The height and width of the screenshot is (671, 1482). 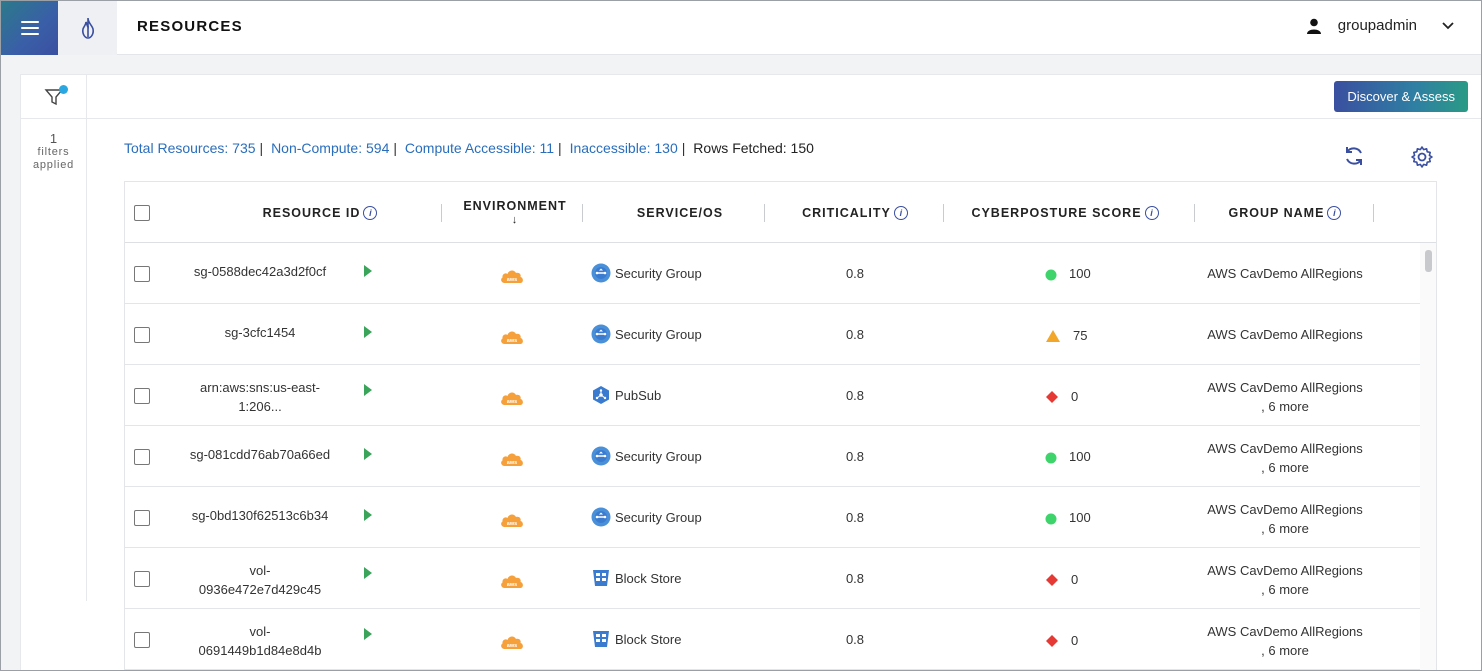 What do you see at coordinates (1380, 25) in the screenshot?
I see `user-menu: groupadmin` at bounding box center [1380, 25].